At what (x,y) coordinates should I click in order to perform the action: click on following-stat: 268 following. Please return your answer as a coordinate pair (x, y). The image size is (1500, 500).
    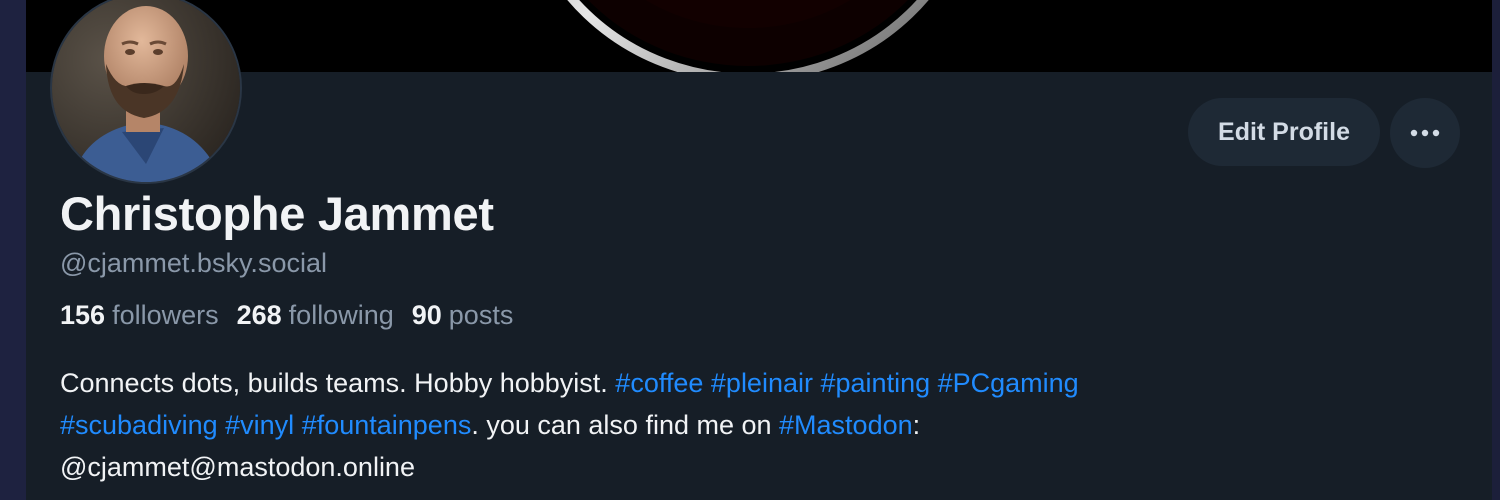
    Looking at the image, I should click on (315, 315).